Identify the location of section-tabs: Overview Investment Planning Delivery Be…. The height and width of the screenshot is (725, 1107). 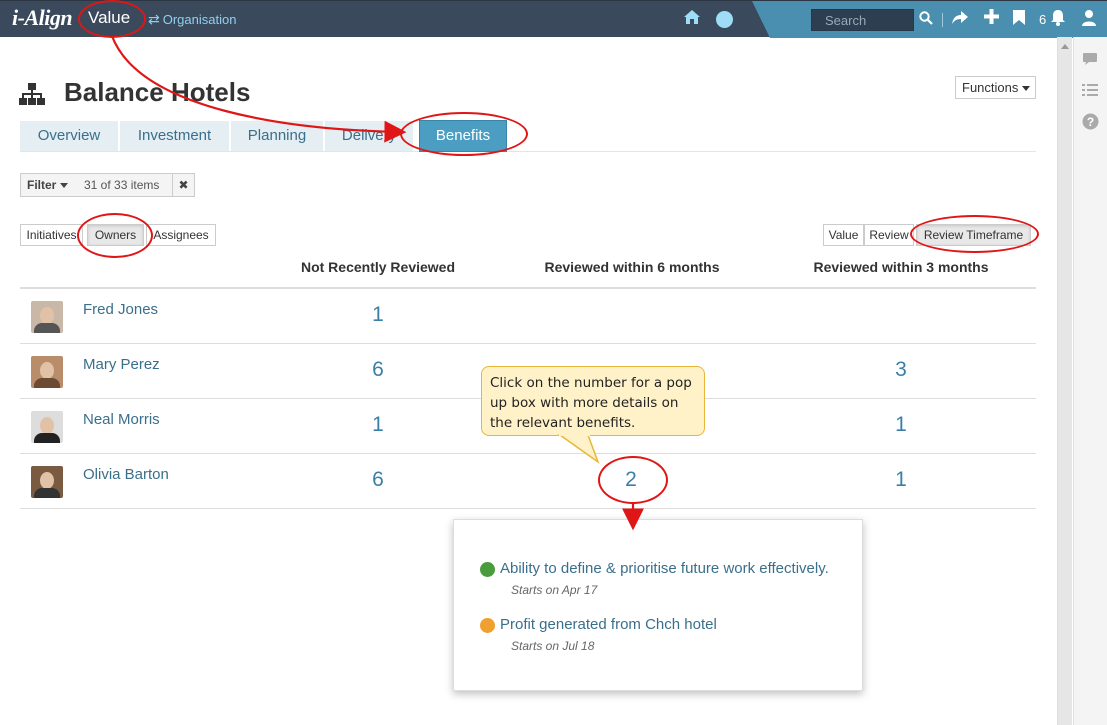
(528, 136).